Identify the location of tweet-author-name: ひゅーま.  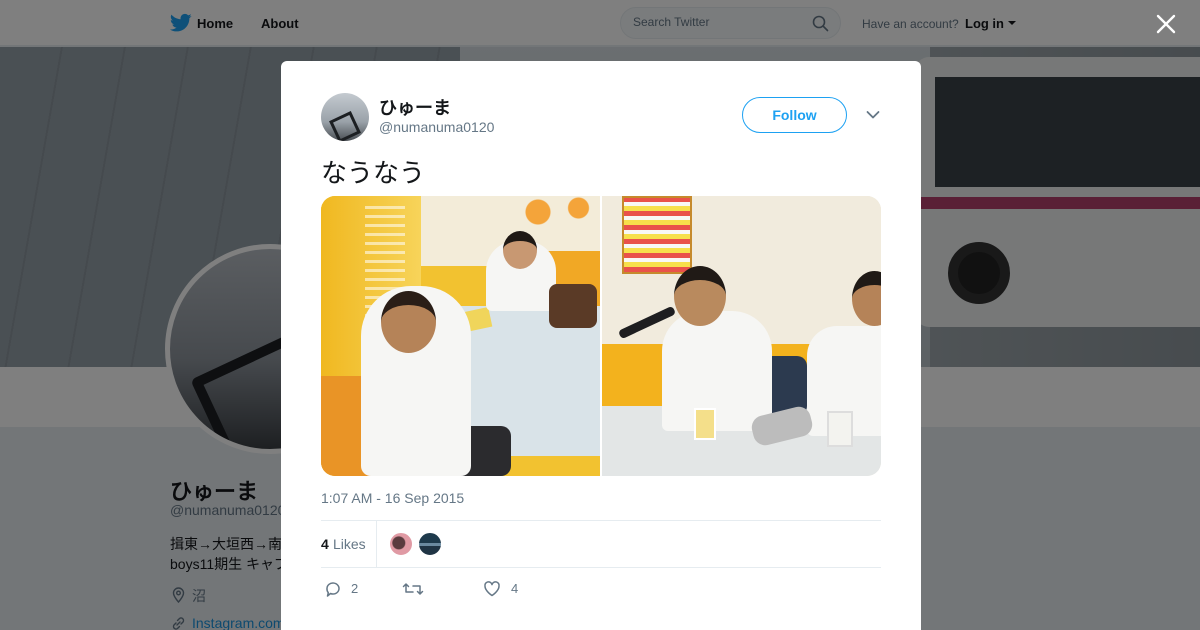
(415, 107).